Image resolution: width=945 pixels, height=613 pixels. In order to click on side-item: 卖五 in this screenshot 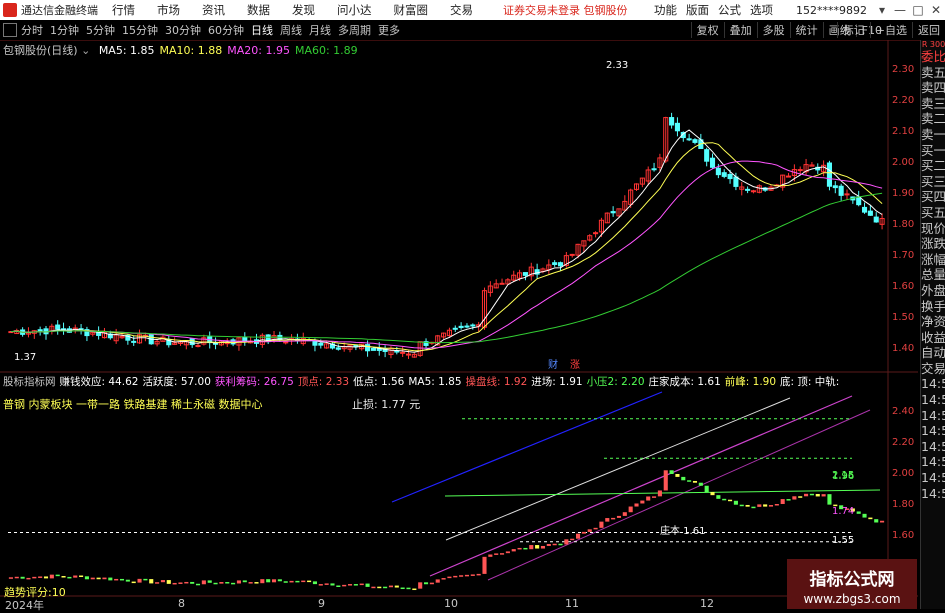, I will do `click(933, 73)`.